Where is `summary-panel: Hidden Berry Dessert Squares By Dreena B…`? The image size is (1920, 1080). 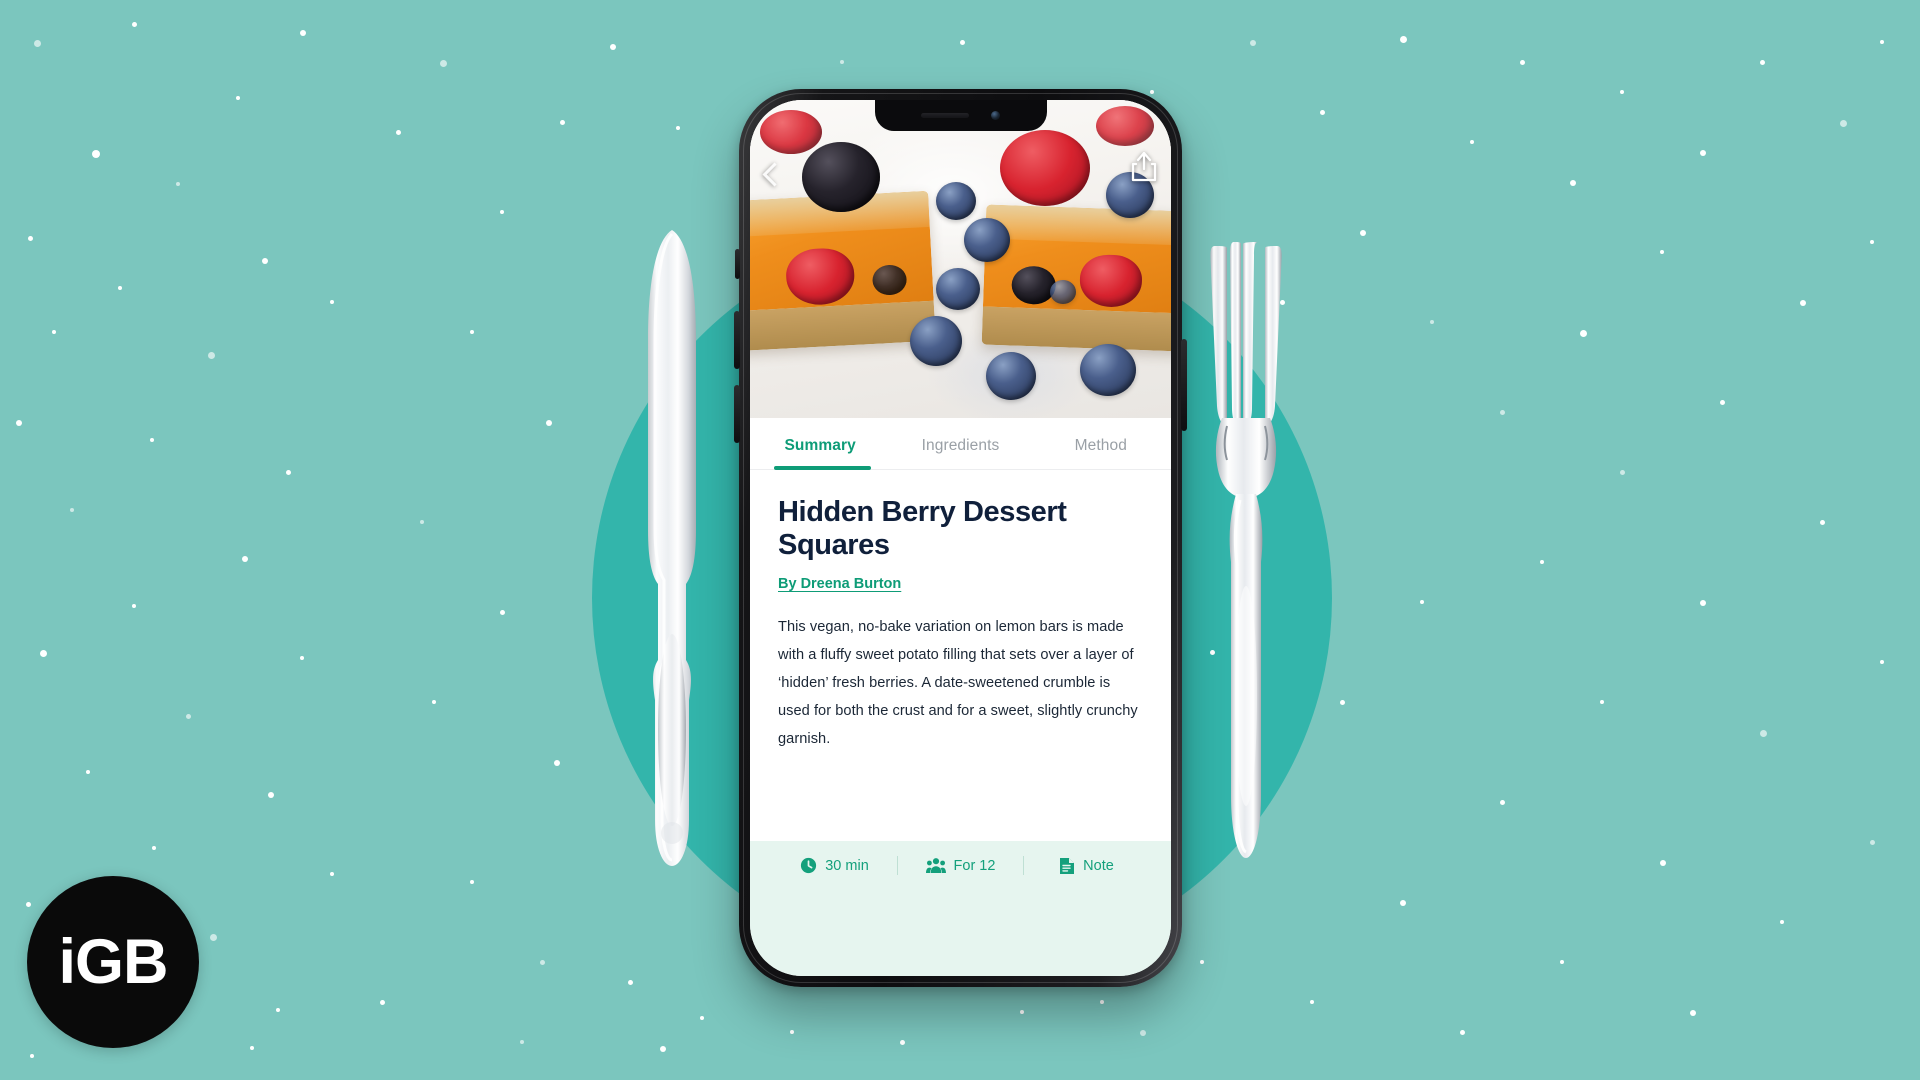 summary-panel: Hidden Berry Dessert Squares By Dreena B… is located at coordinates (960, 655).